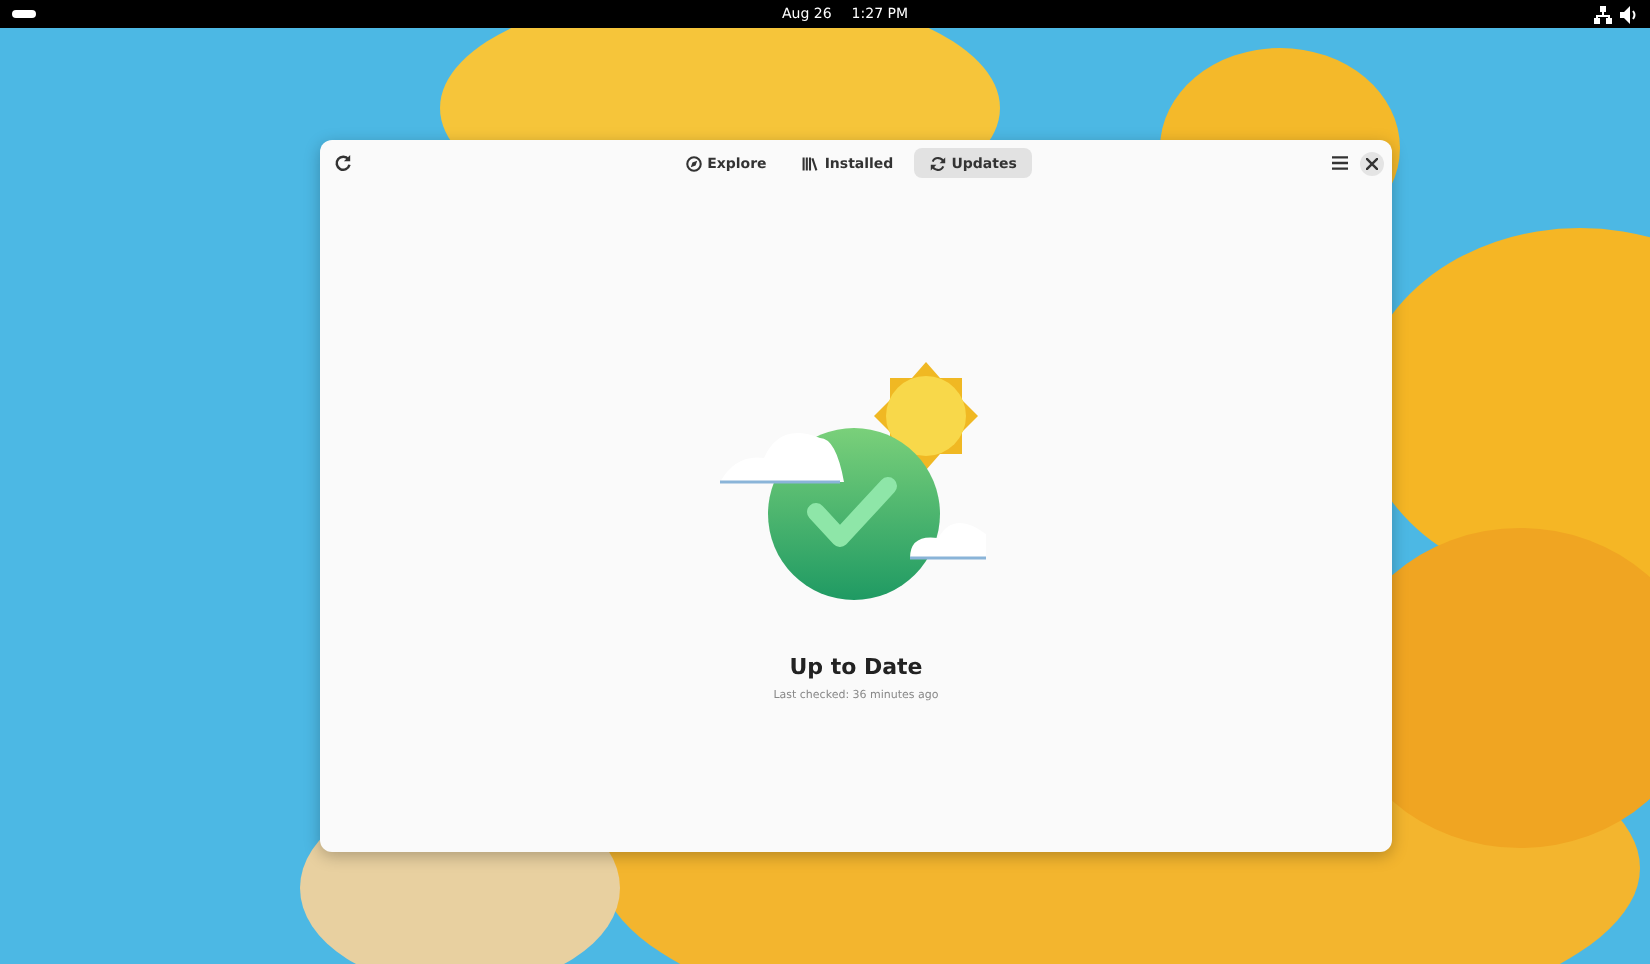 The height and width of the screenshot is (964, 1650). What do you see at coordinates (1340, 163) in the screenshot?
I see `menu-button` at bounding box center [1340, 163].